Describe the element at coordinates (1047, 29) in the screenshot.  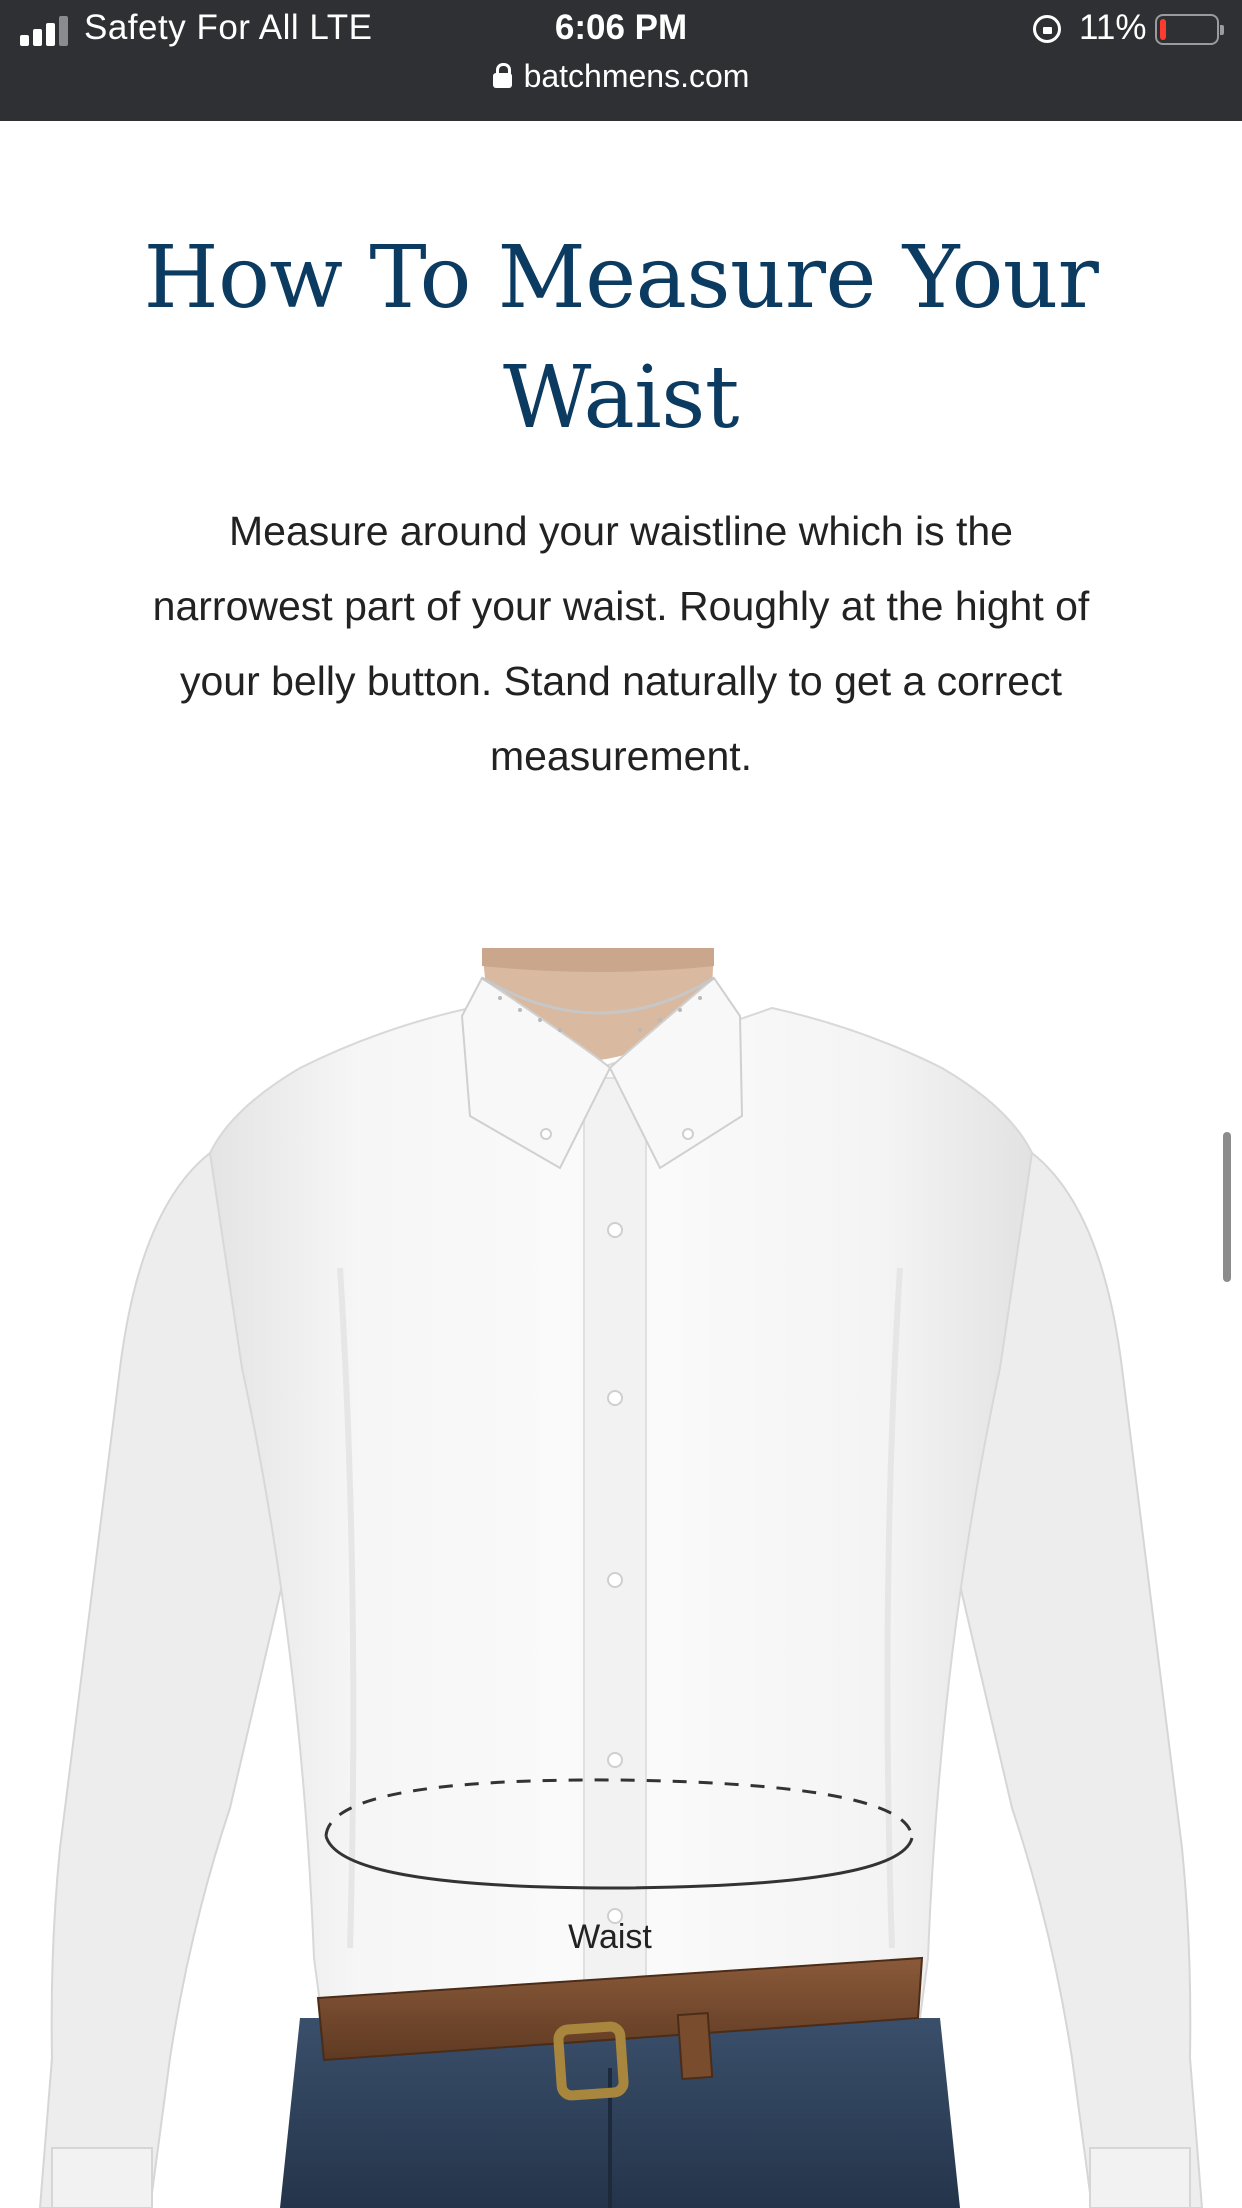
I see `orientation-lock-icon` at that location.